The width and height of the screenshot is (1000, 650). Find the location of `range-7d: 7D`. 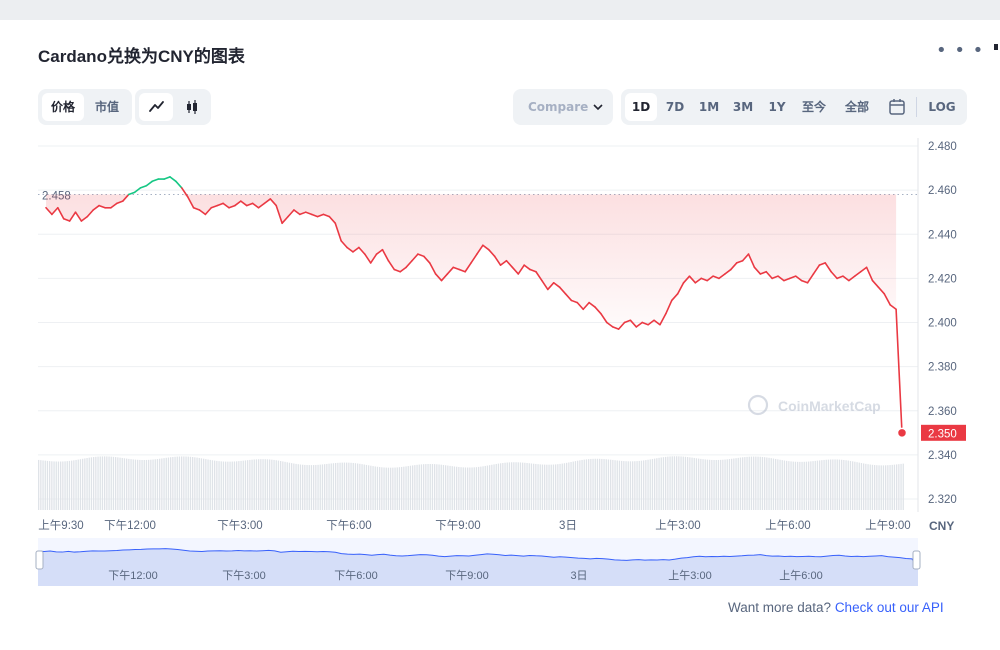

range-7d: 7D is located at coordinates (675, 107).